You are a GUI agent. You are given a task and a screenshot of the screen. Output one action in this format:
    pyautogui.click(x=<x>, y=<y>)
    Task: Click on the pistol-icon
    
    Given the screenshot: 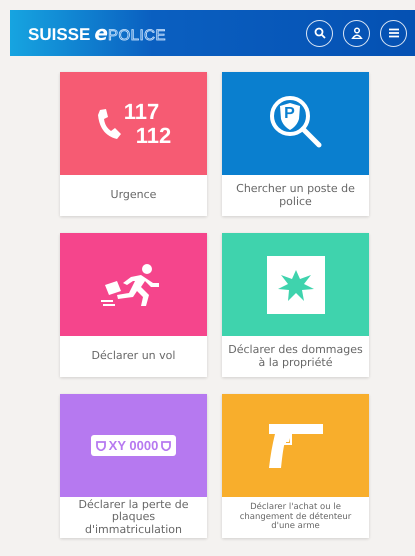 What is the action you would take?
    pyautogui.click(x=295, y=446)
    